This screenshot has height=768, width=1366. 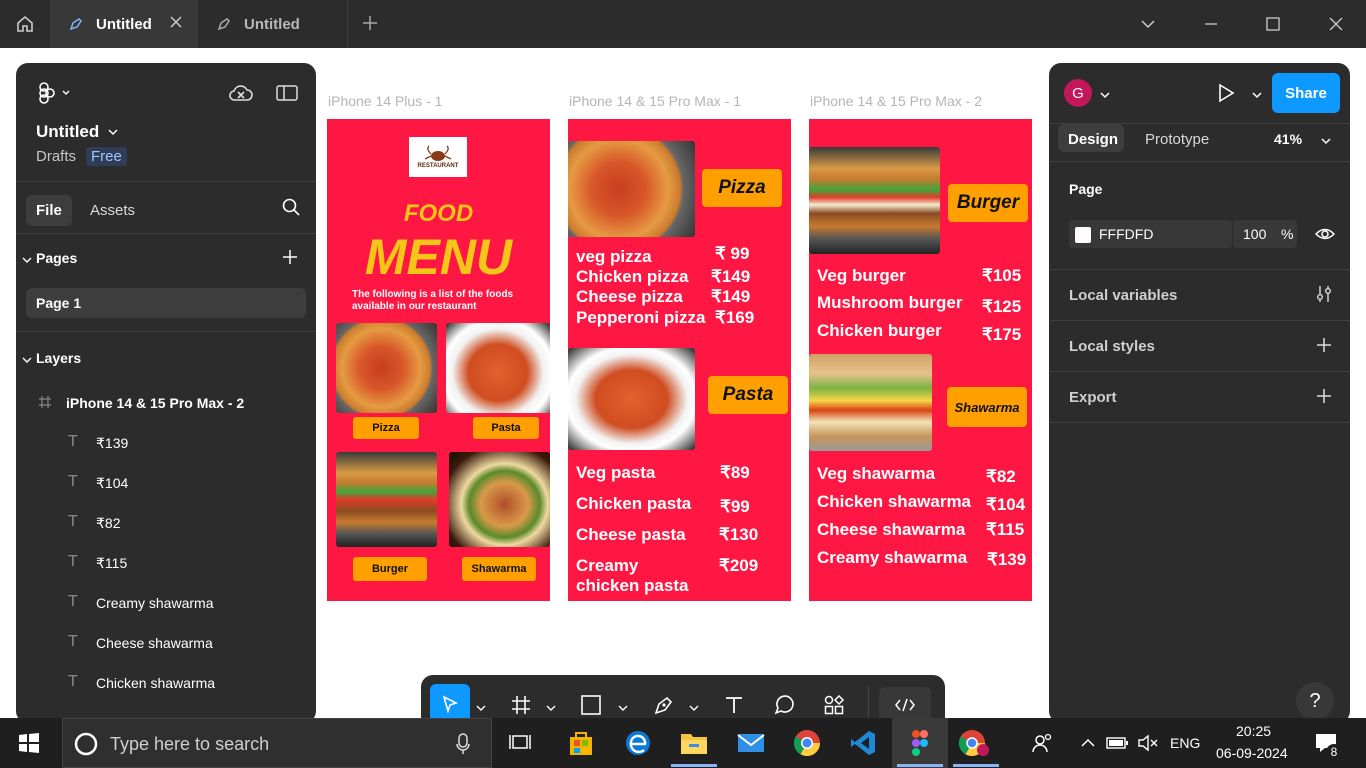 What do you see at coordinates (1211, 26) in the screenshot?
I see `minimize-button` at bounding box center [1211, 26].